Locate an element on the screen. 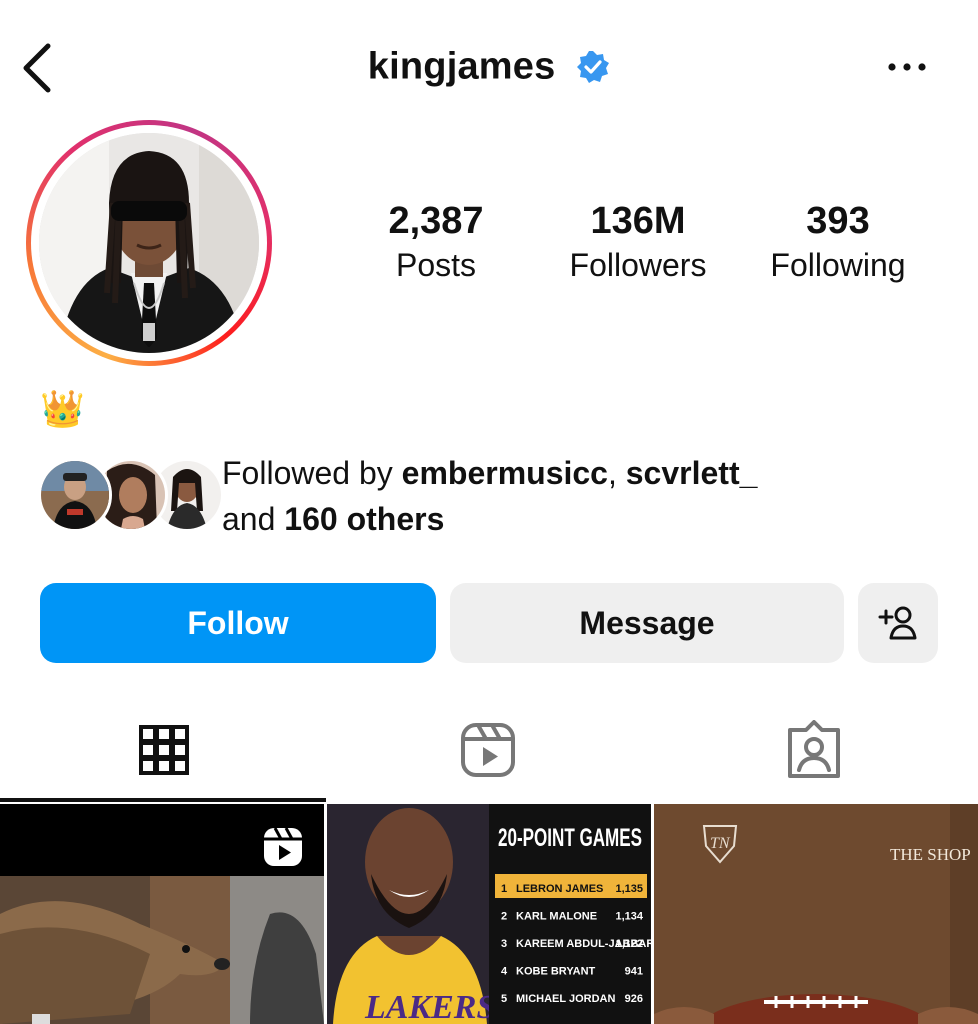 This screenshot has width=978, height=1024. stat-posts: 2,387 Posts is located at coordinates (436, 242).